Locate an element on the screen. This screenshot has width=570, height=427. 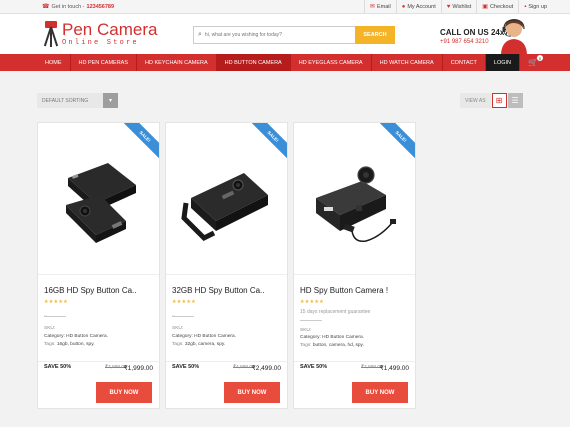
search-icon: ⌕ is located at coordinates (200, 34).